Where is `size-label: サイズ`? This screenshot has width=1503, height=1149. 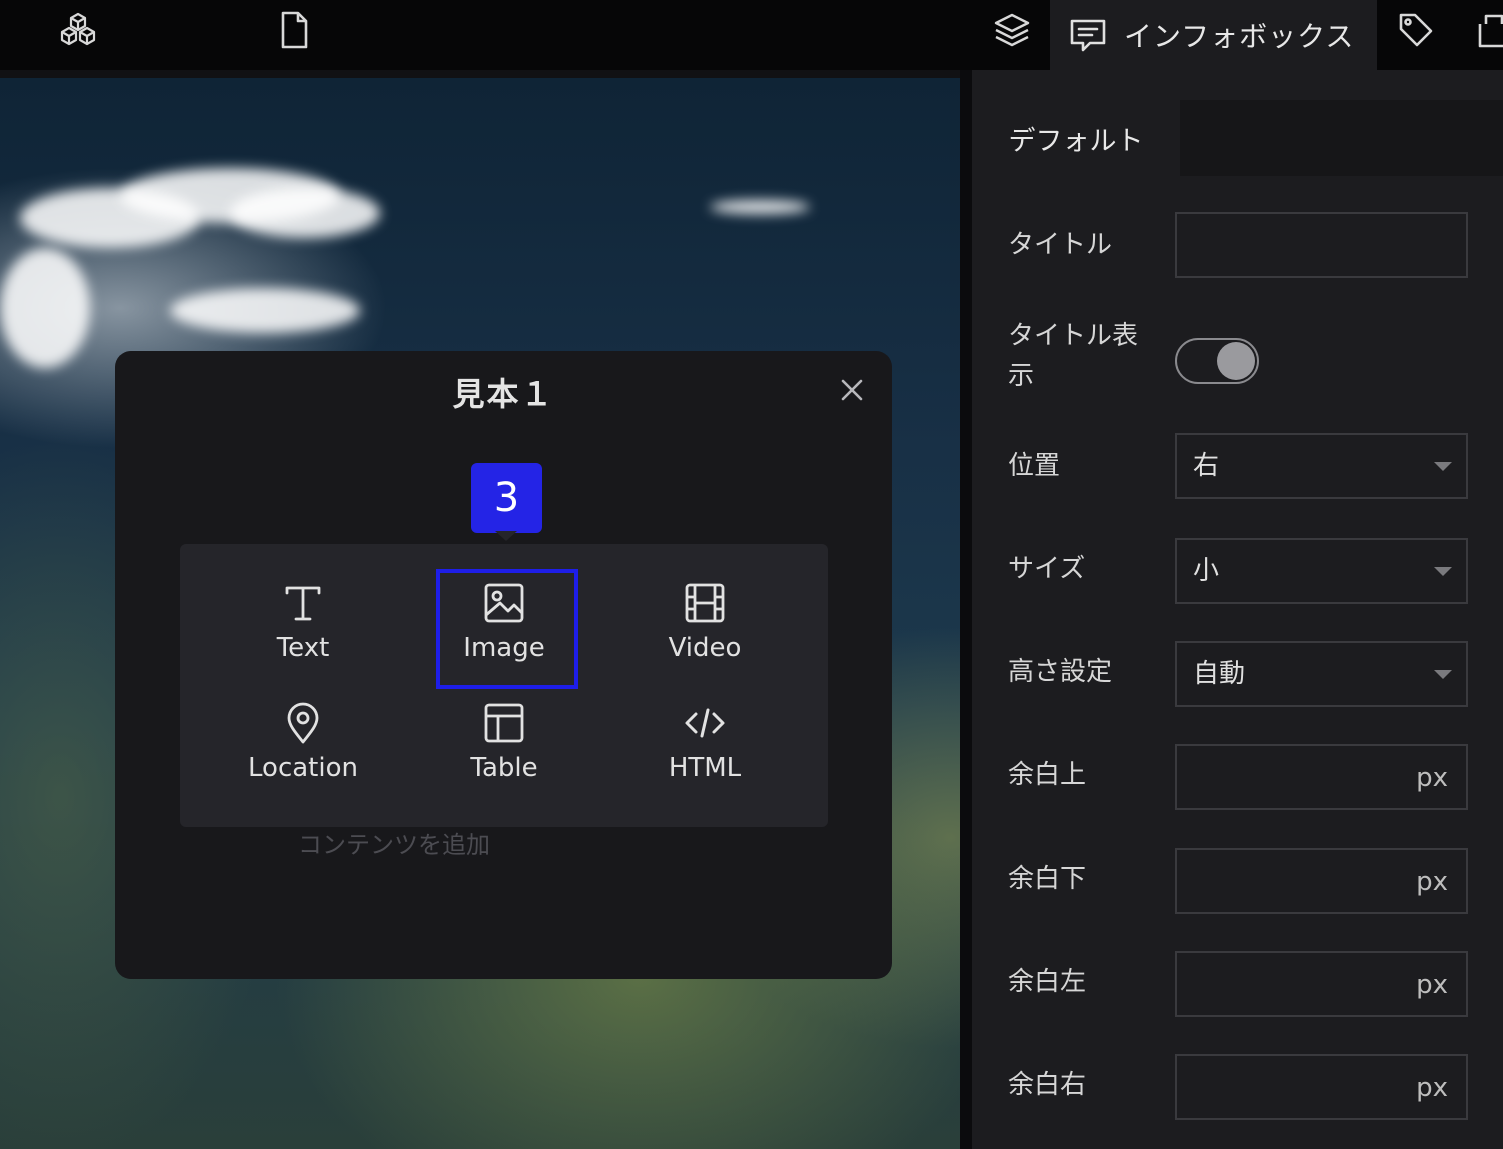 size-label: サイズ is located at coordinates (1047, 569).